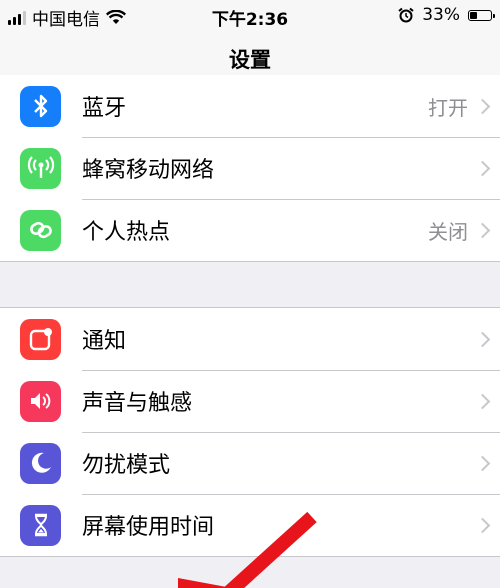 Image resolution: width=500 pixels, height=588 pixels. Describe the element at coordinates (250, 401) in the screenshot. I see `settings-row-sounds: 声音与触感` at that location.